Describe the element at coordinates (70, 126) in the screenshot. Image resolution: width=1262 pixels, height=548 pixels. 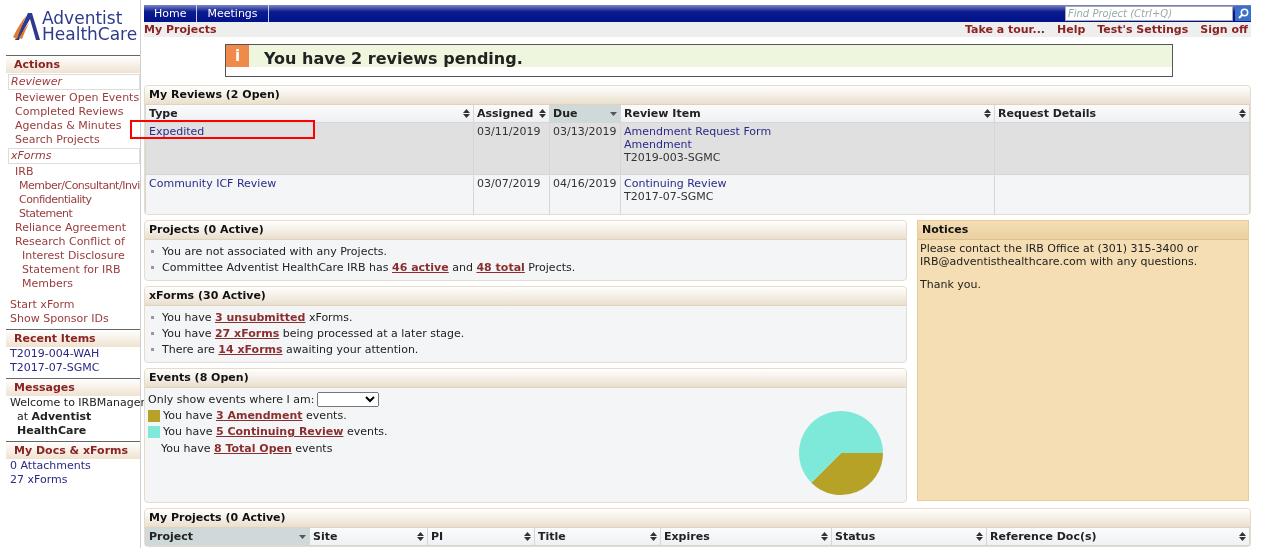
I see `sidebar-link: Agendas & Minutes` at that location.